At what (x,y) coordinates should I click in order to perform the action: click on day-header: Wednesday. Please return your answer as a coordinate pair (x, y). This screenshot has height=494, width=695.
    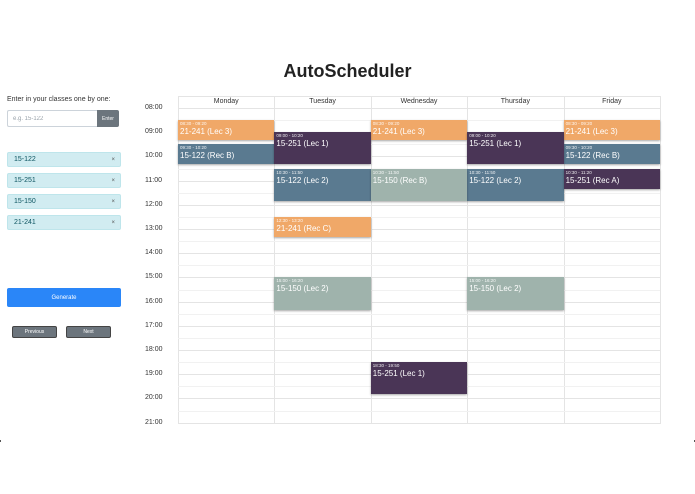
    Looking at the image, I should click on (419, 101).